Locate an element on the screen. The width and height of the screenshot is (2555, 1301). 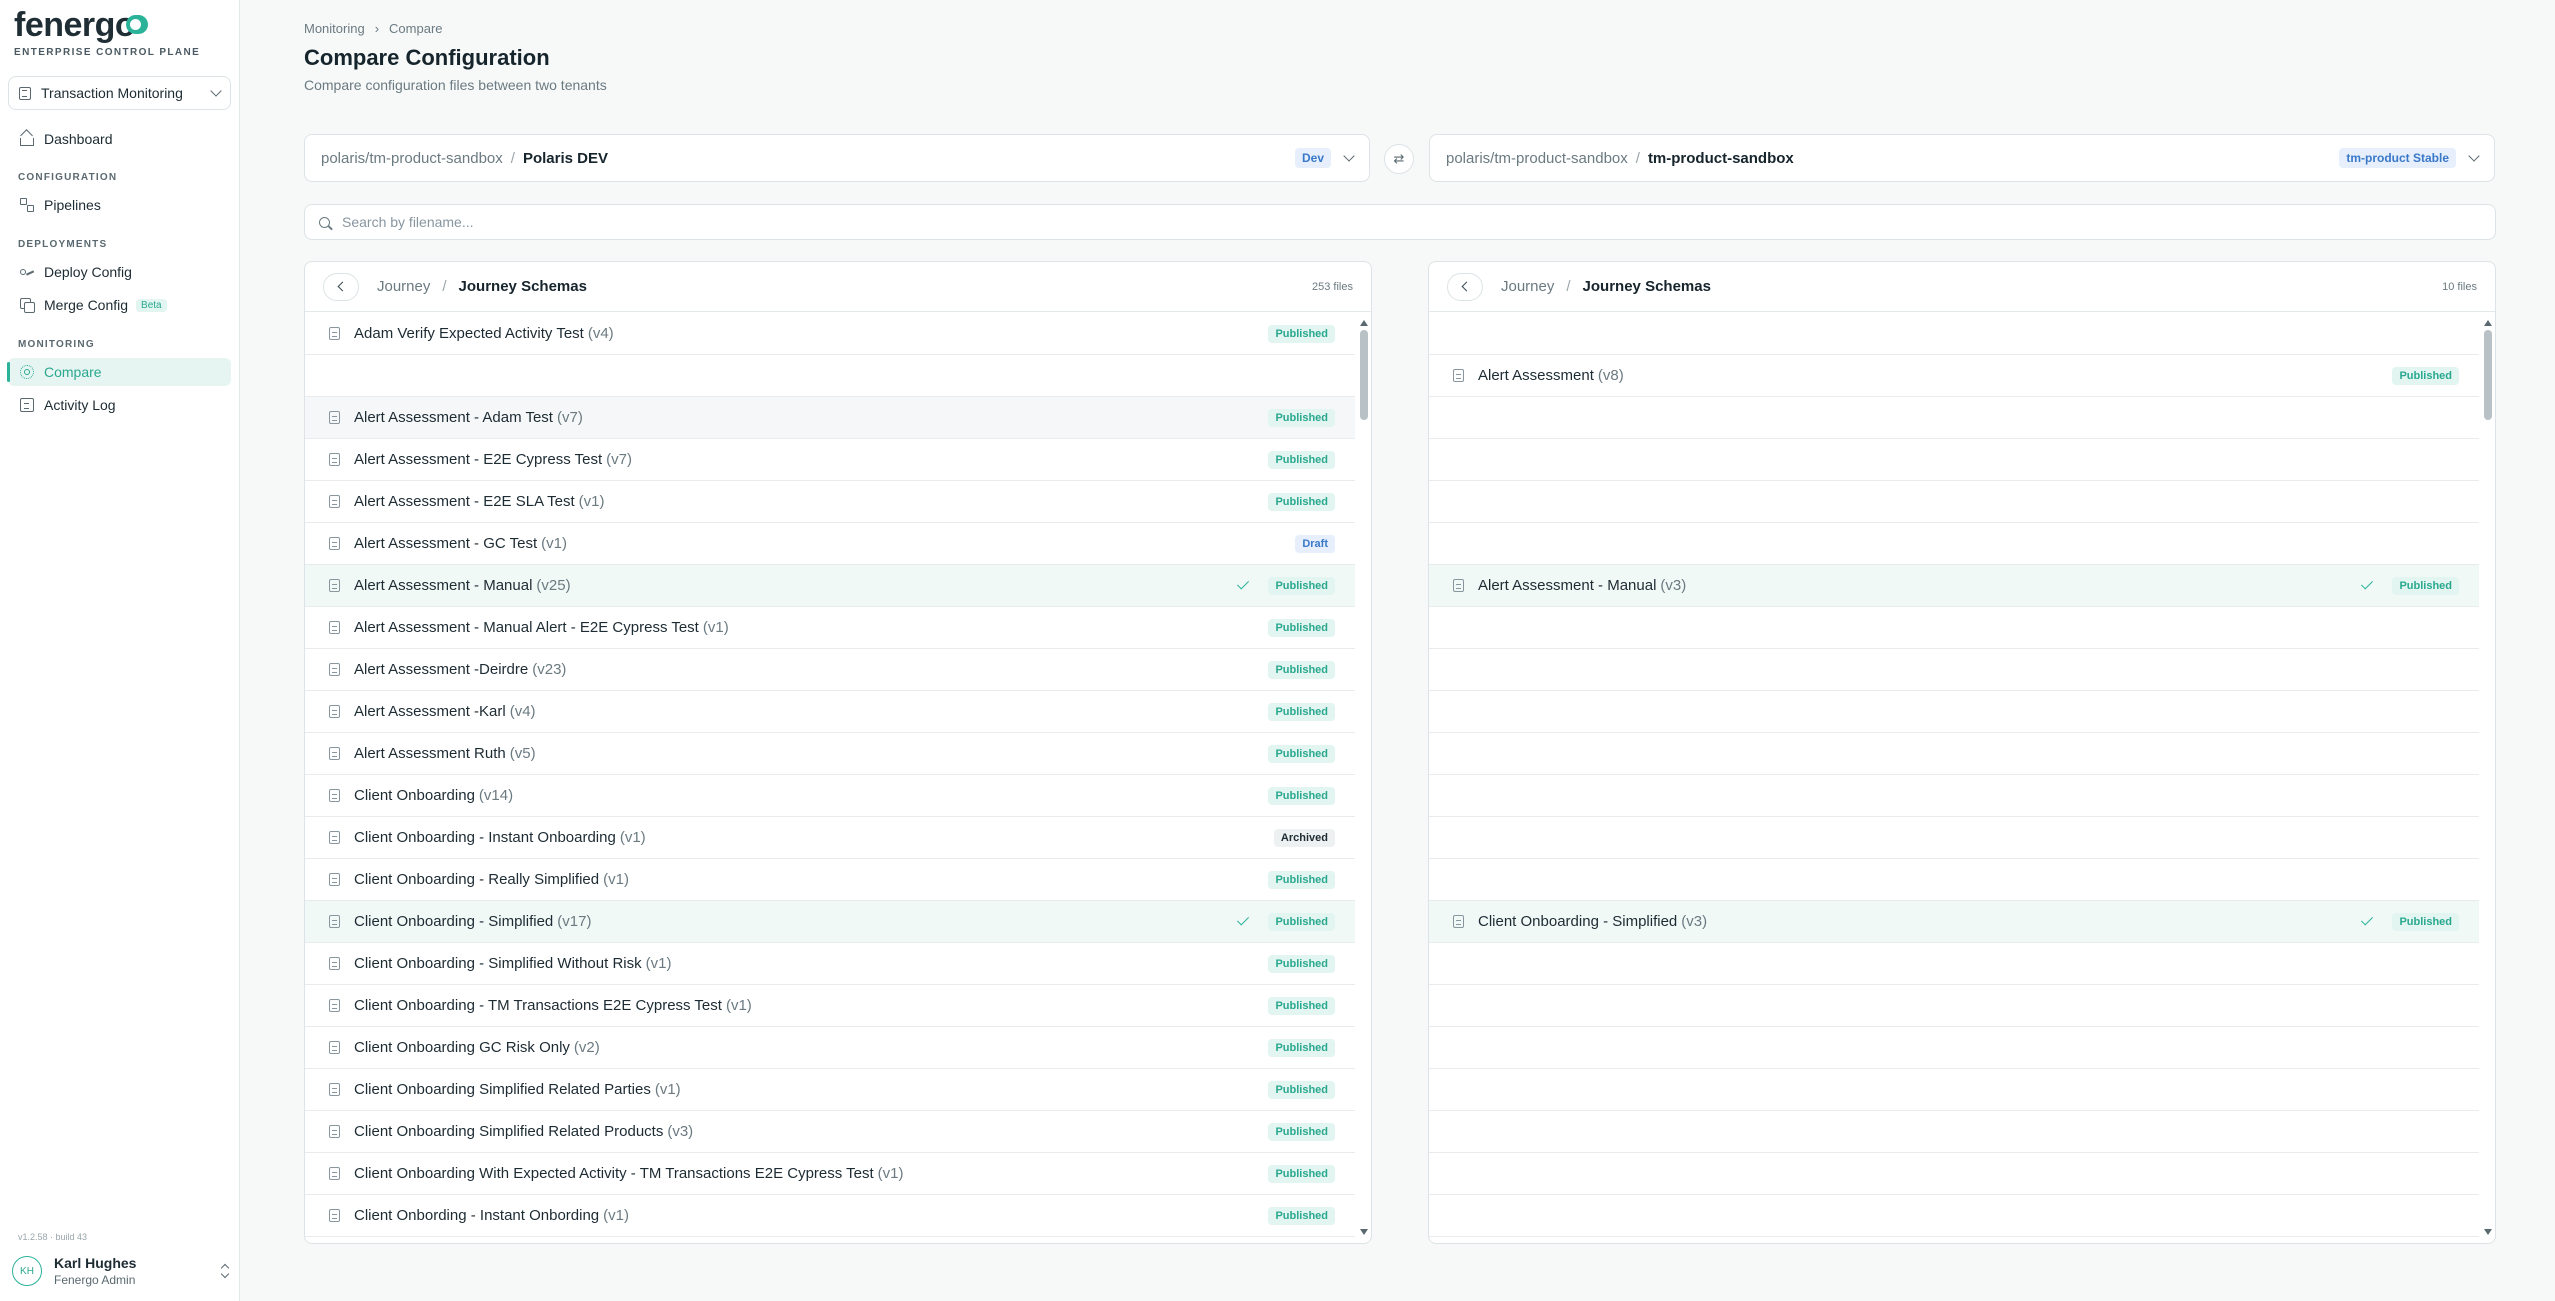
breadcrumb-compare: Compare is located at coordinates (416, 28).